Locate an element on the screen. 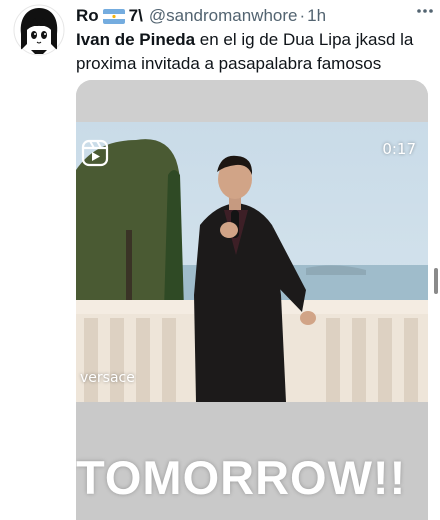  video-banner-text: TOMORROW!! is located at coordinates (241, 477).